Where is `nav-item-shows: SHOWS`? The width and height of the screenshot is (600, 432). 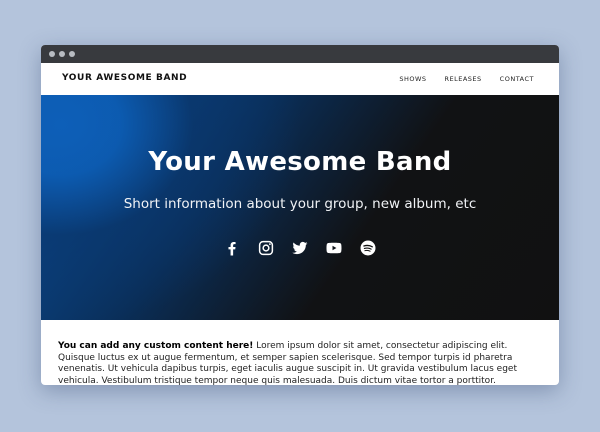 nav-item-shows: SHOWS is located at coordinates (412, 79).